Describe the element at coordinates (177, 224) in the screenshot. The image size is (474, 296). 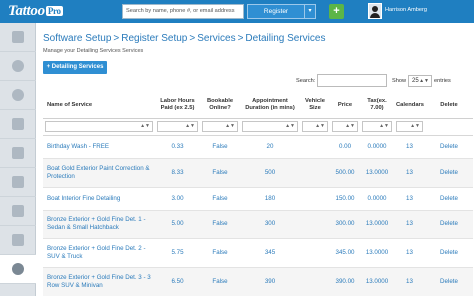
I see `labor-hours-cell: 5.00` at that location.